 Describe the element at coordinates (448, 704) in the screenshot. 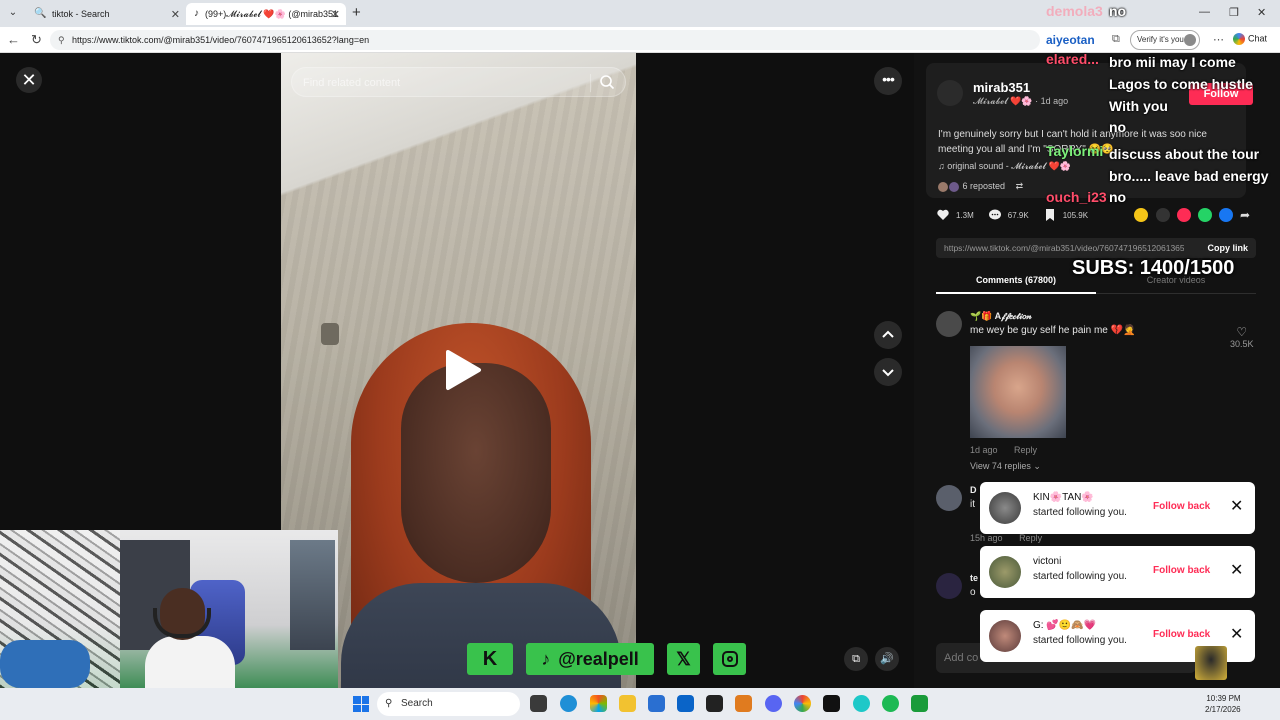

I see `taskbar-search: ⚲ Search` at that location.